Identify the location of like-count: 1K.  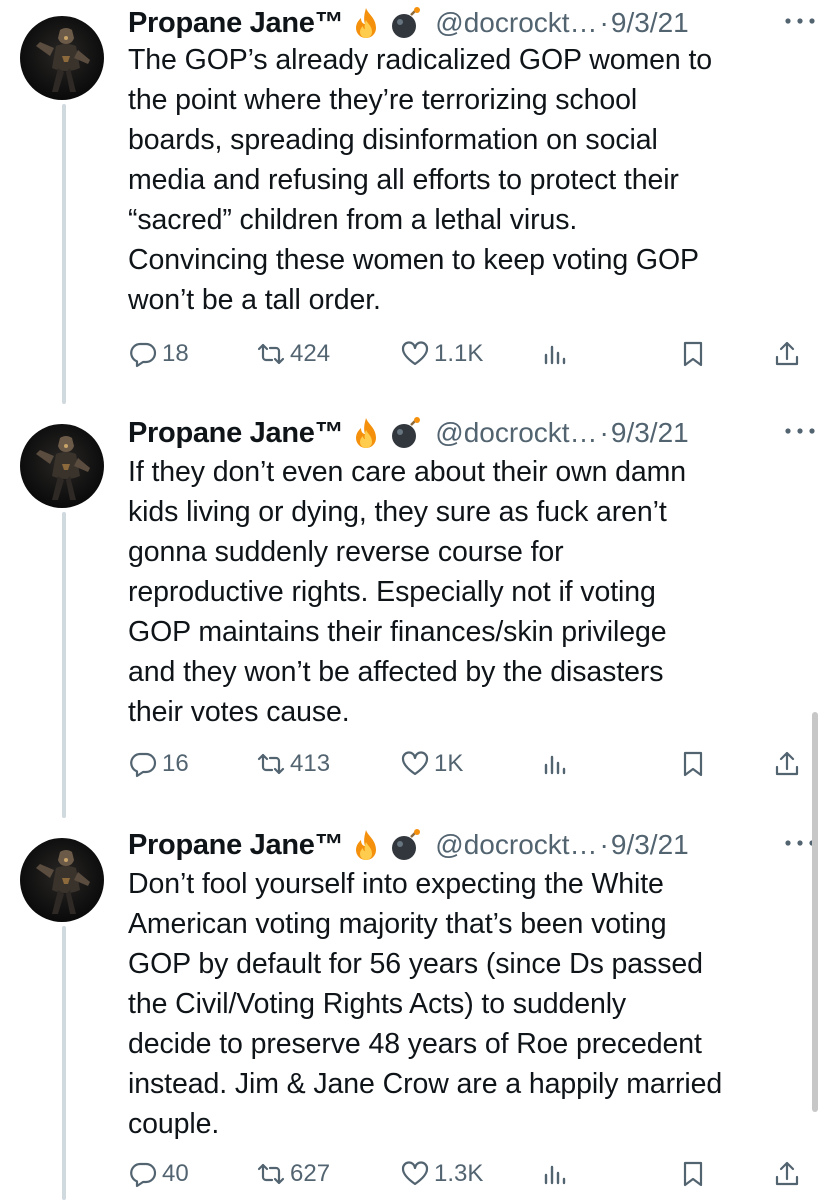
(449, 763).